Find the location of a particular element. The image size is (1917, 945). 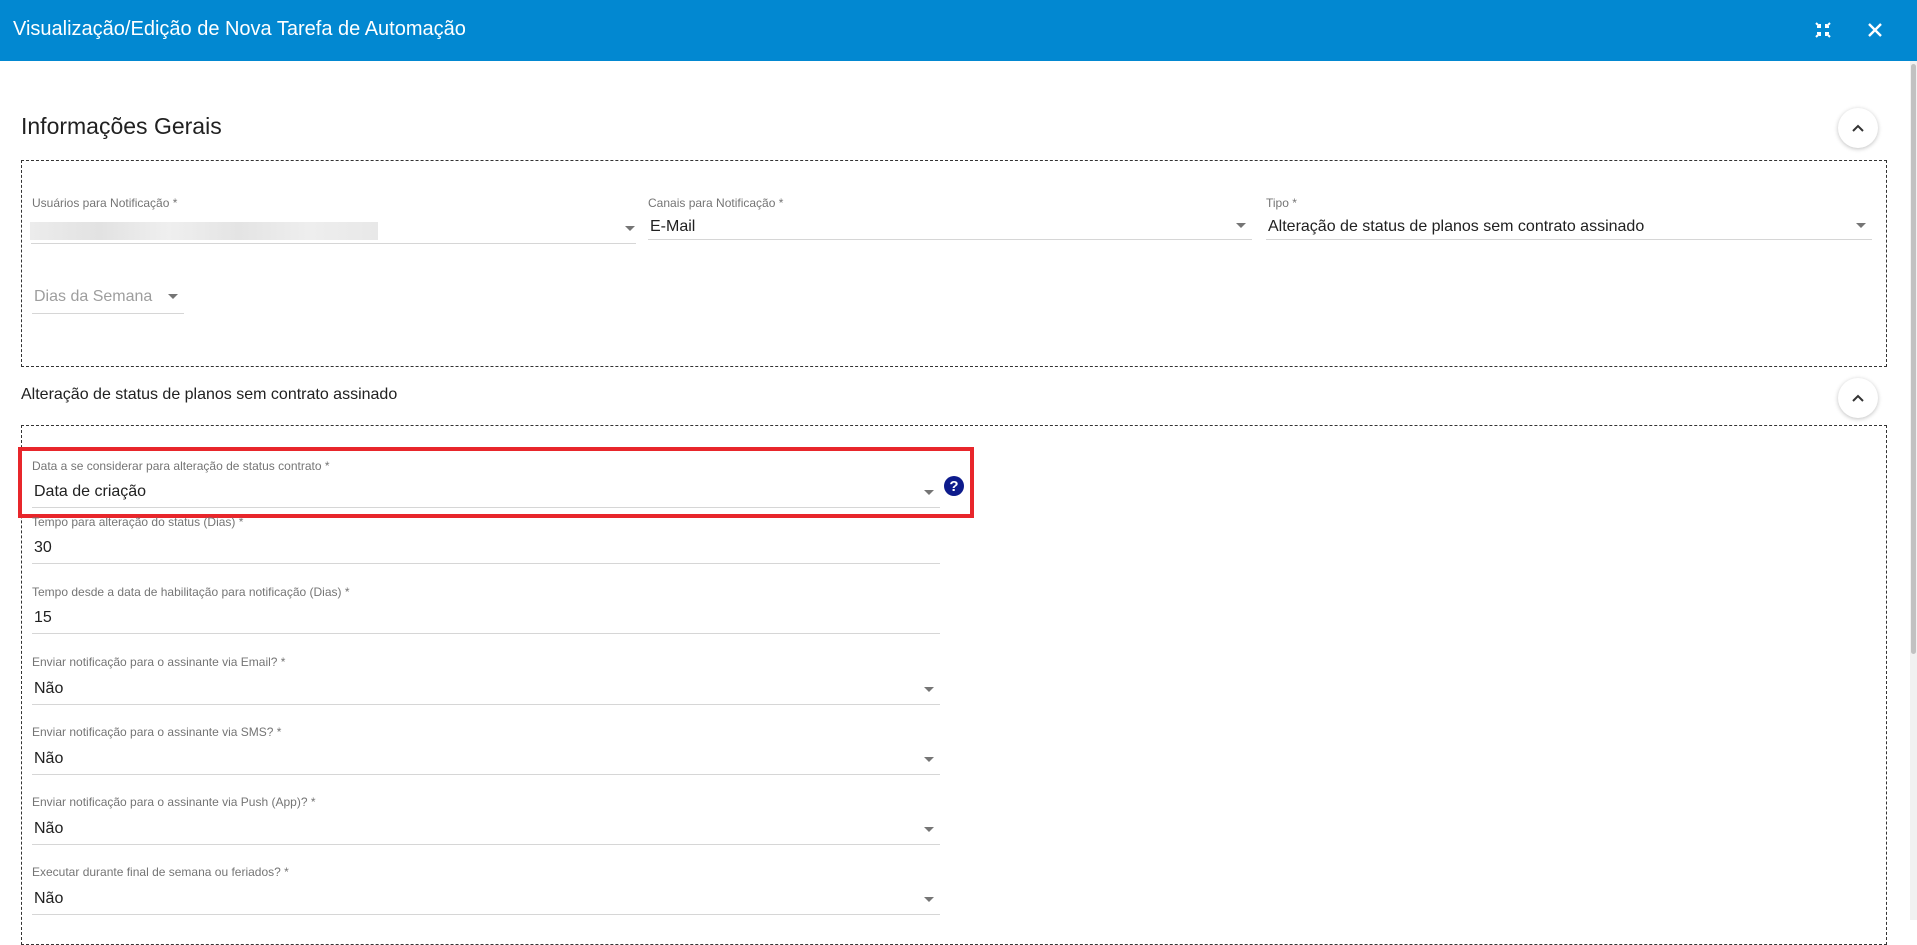

dias-semana-select: Dias da Semana is located at coordinates (108, 306).